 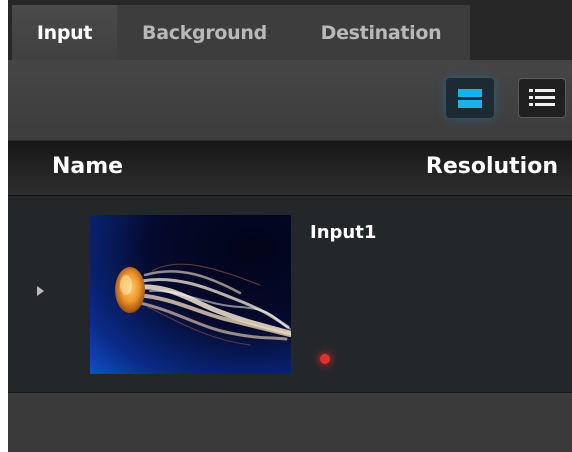 I want to click on tab-bar: Input Background Destination, so click(x=290, y=30).